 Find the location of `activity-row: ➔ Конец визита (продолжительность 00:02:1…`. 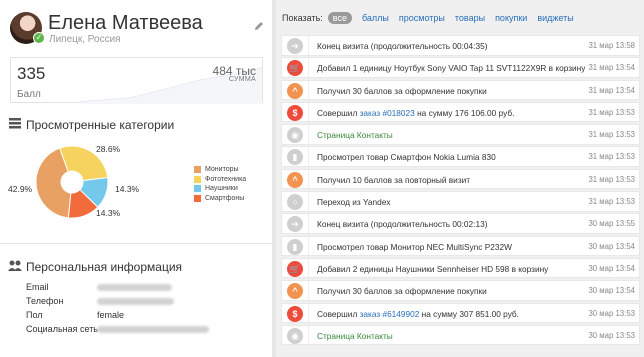

activity-row: ➔ Конец визита (продолжительность 00:02:1… is located at coordinates (460, 223).